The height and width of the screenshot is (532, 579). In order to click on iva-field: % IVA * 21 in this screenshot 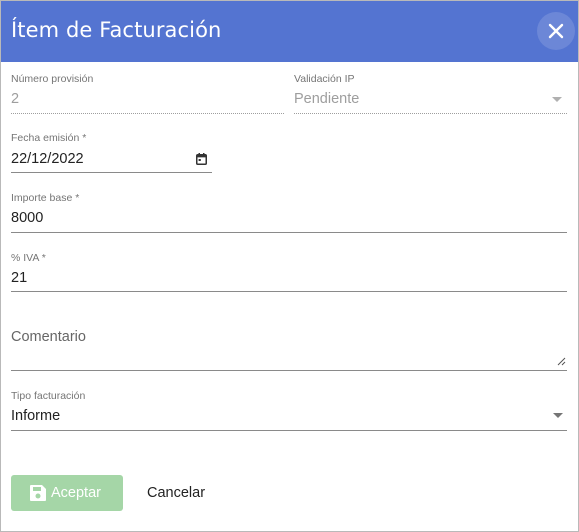, I will do `click(289, 274)`.